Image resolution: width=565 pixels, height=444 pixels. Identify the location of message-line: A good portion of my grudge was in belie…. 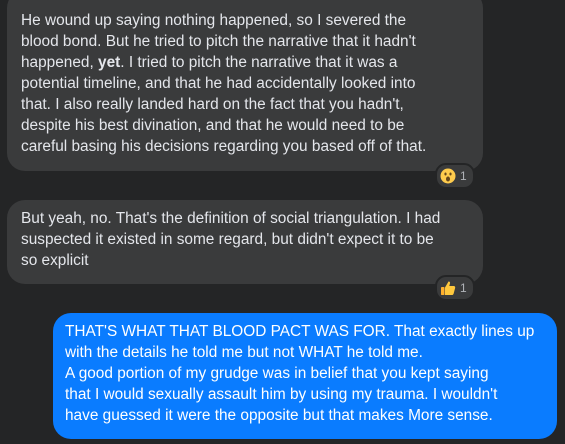
(277, 373).